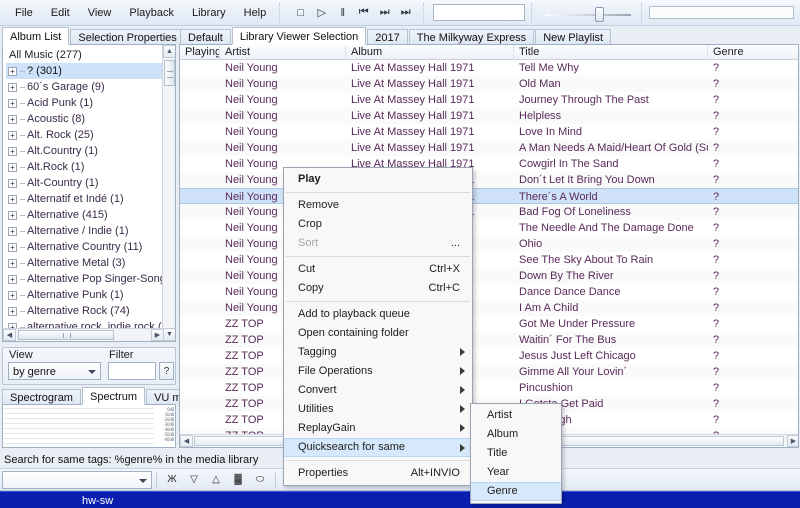 This screenshot has height=508, width=800. I want to click on table-row: Neil Young Dance Dance Dance?, so click(489, 292).